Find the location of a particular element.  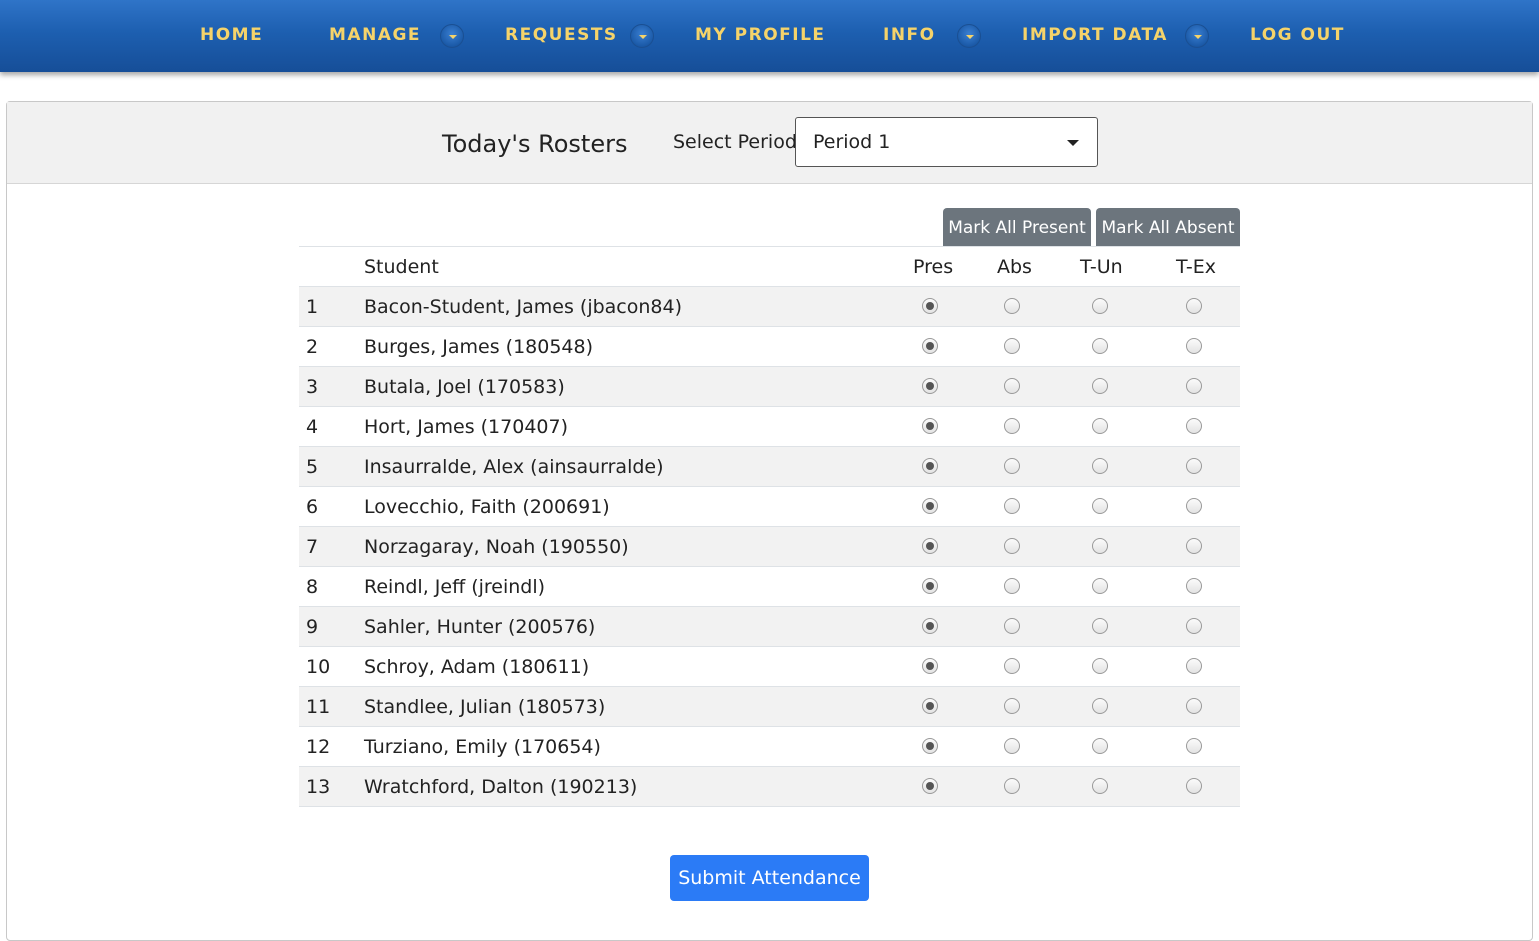

manage-dropdown-caret-icon is located at coordinates (452, 36).